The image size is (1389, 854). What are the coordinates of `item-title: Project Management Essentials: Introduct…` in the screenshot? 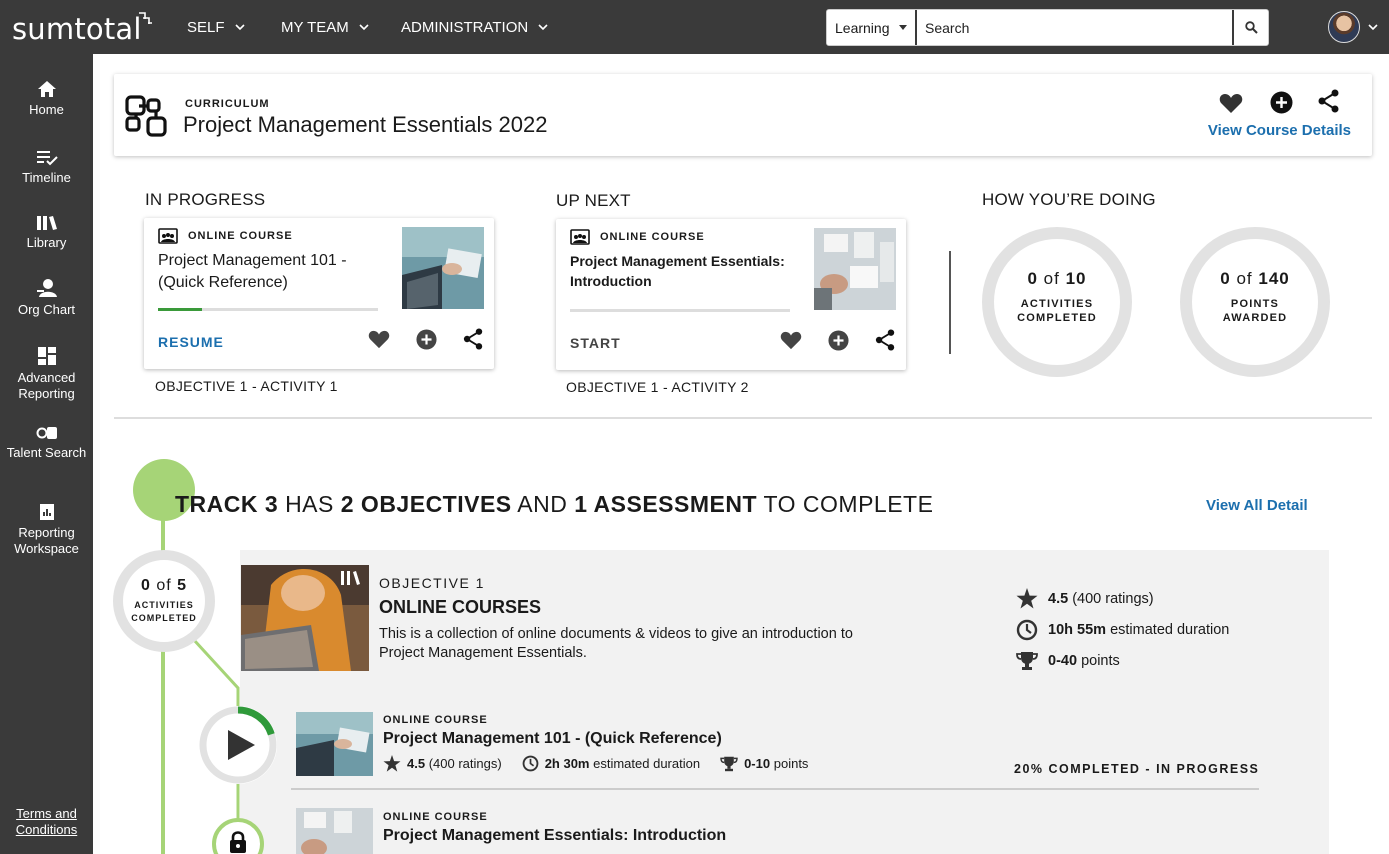 It's located at (554, 836).